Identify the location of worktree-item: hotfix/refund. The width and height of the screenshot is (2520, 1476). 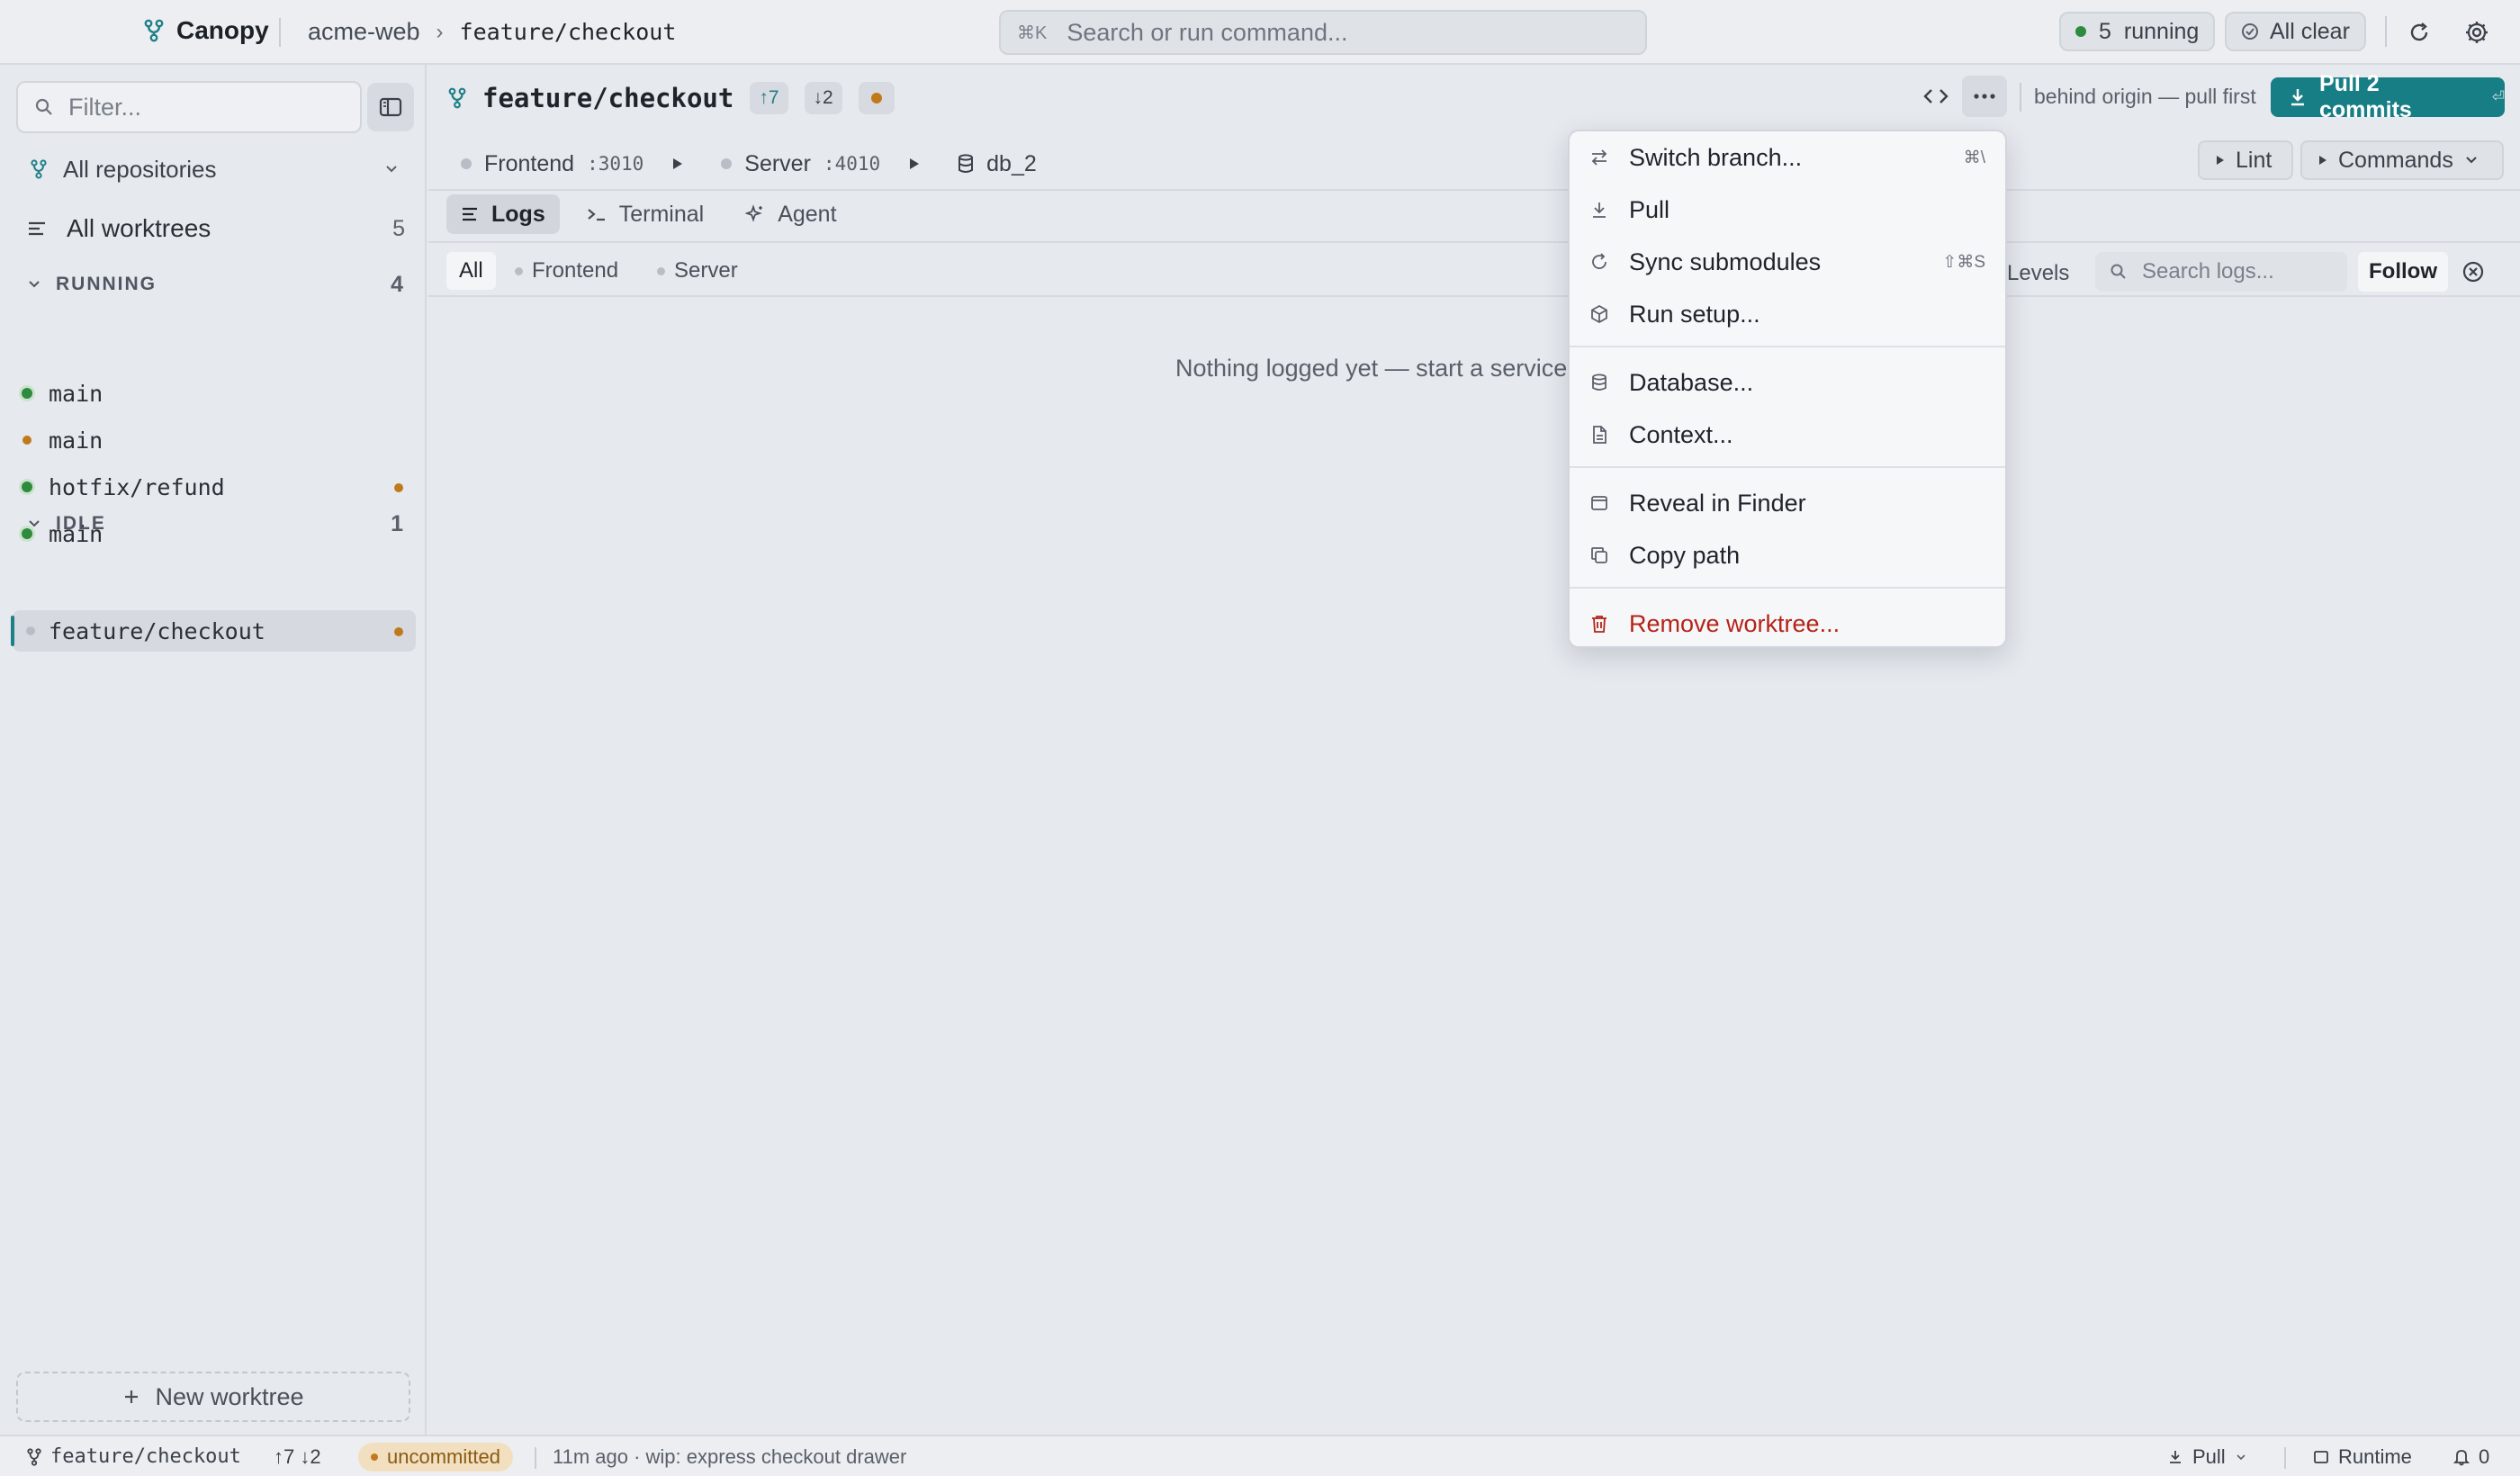
(214, 487).